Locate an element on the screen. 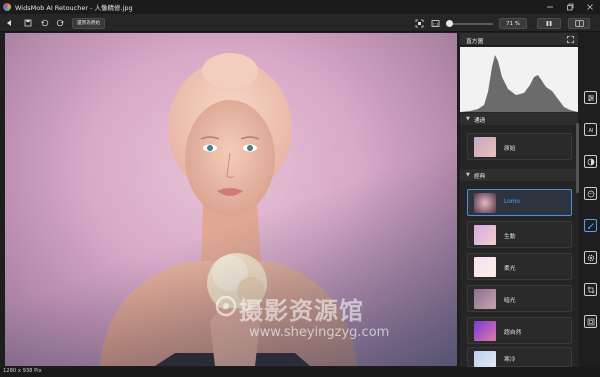  window-controls is located at coordinates (570, 7).